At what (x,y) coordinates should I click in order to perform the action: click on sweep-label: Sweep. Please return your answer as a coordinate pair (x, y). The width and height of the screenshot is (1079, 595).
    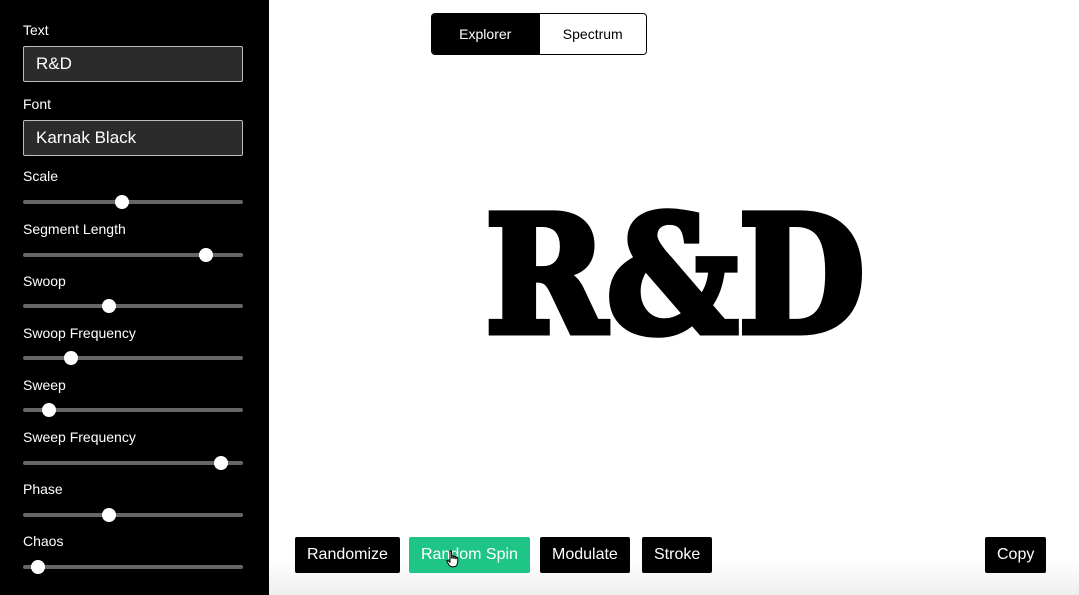
    Looking at the image, I should click on (44, 385).